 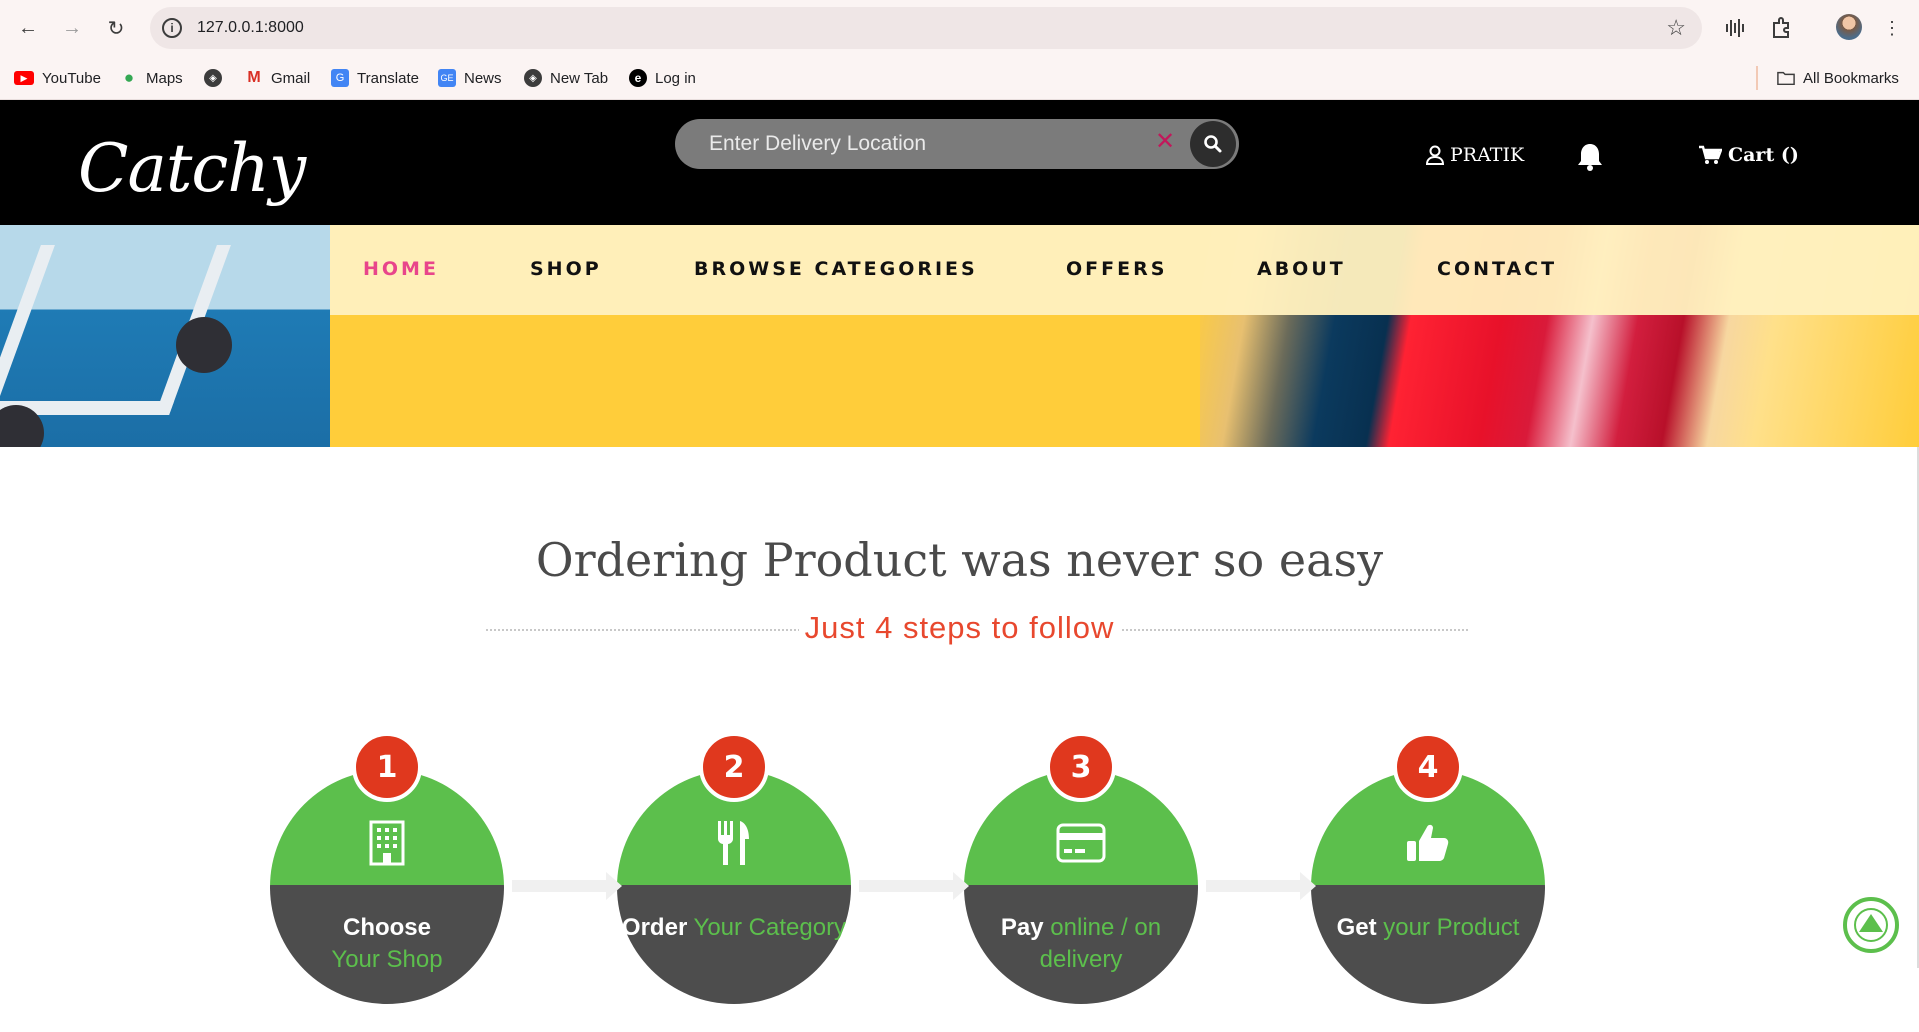 What do you see at coordinates (1757, 78) in the screenshot?
I see `bookmarks-divider` at bounding box center [1757, 78].